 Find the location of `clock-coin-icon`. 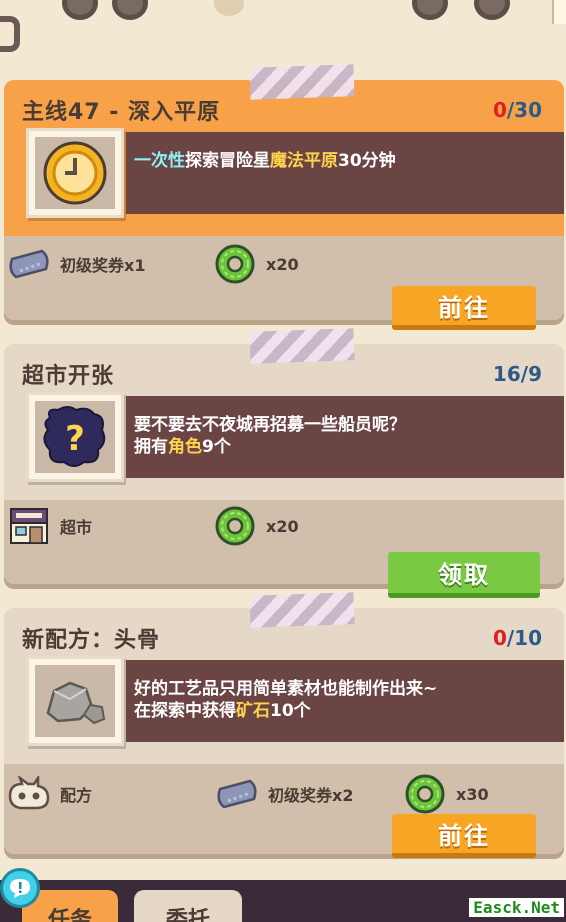

clock-coin-icon is located at coordinates (75, 173).